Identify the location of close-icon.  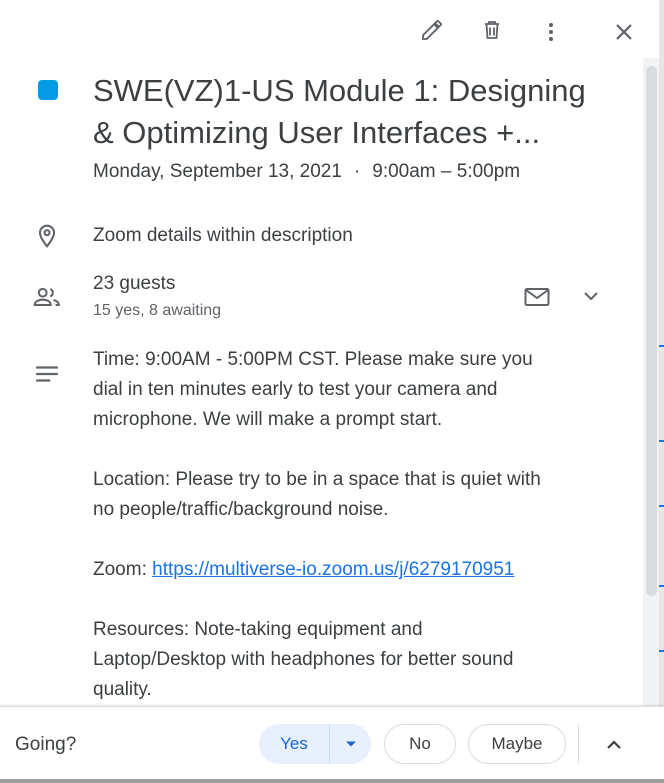
(624, 32).